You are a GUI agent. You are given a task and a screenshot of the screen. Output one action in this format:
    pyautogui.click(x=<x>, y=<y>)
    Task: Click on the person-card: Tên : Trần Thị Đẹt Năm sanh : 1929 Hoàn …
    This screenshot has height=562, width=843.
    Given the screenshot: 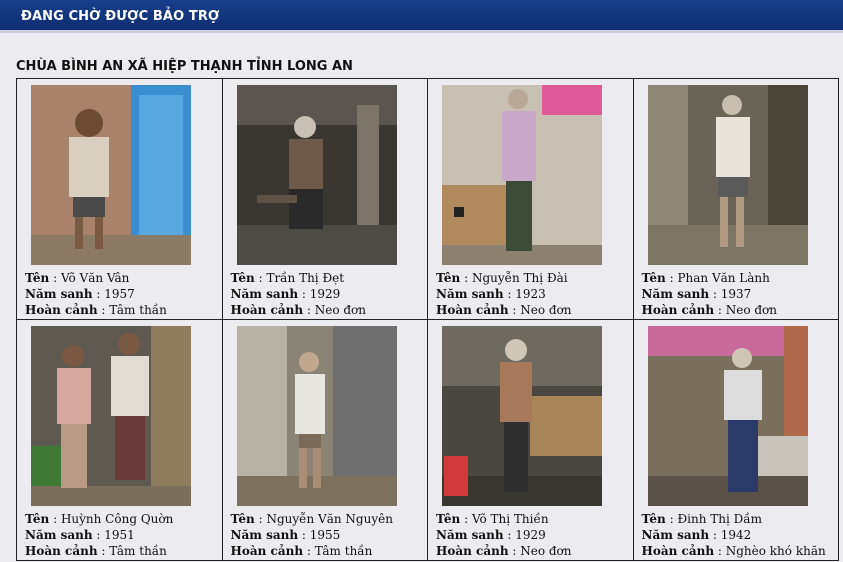 What is the action you would take?
    pyautogui.click(x=324, y=199)
    